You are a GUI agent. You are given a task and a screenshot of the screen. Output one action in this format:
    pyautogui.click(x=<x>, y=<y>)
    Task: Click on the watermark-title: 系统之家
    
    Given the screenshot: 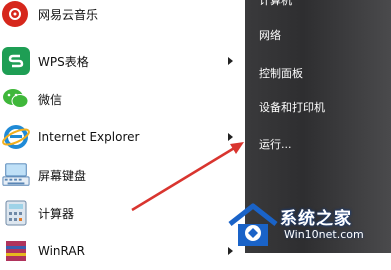 What is the action you would take?
    pyautogui.click(x=316, y=219)
    